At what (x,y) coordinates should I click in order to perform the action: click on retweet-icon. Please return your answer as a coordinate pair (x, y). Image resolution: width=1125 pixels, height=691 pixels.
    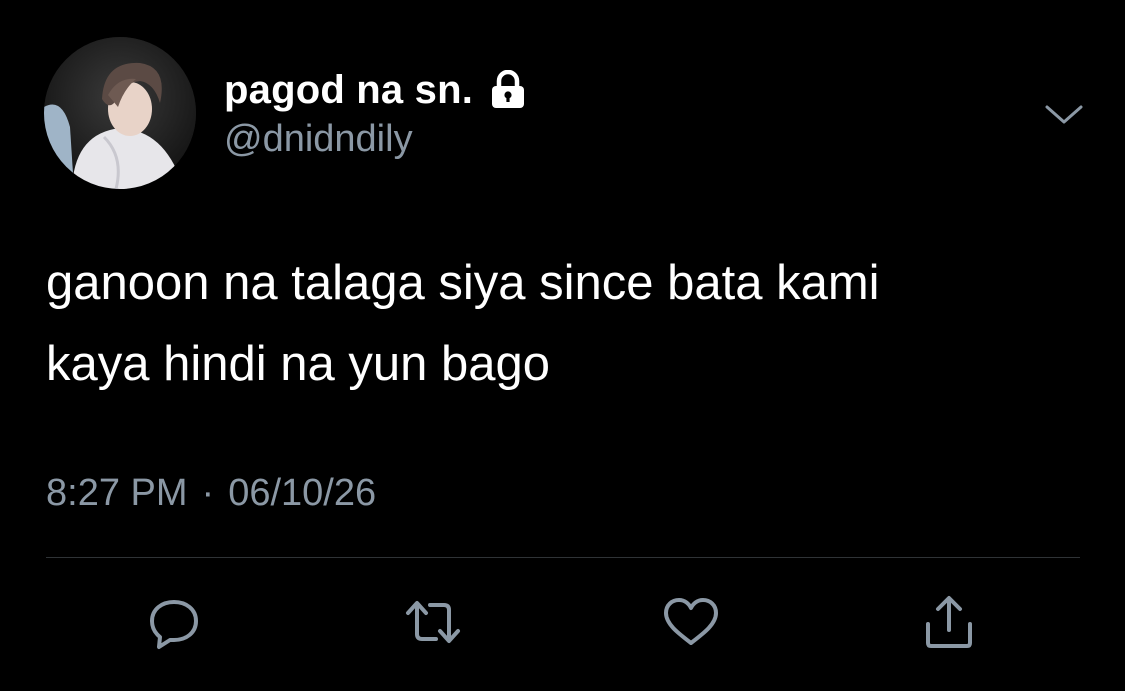
    Looking at the image, I should click on (433, 622).